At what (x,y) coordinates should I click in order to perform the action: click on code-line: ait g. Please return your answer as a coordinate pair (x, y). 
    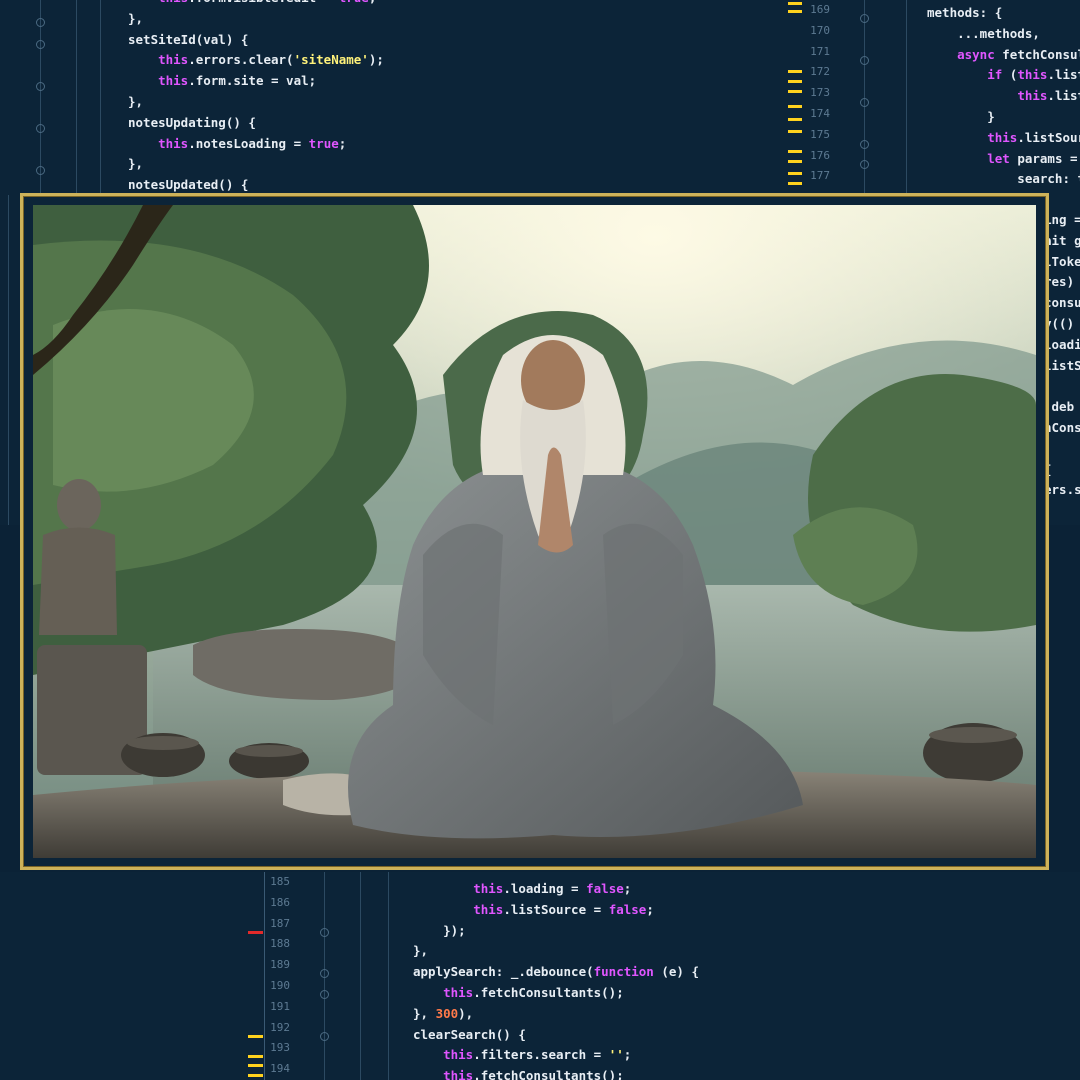
    Looking at the image, I should click on (1062, 241).